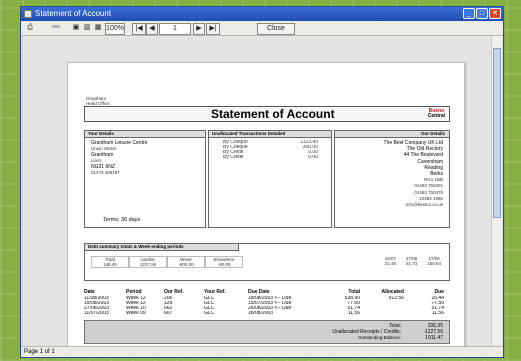 This screenshot has height=361, width=521. I want to click on debt-col-week: Week -800.00, so click(186, 262).